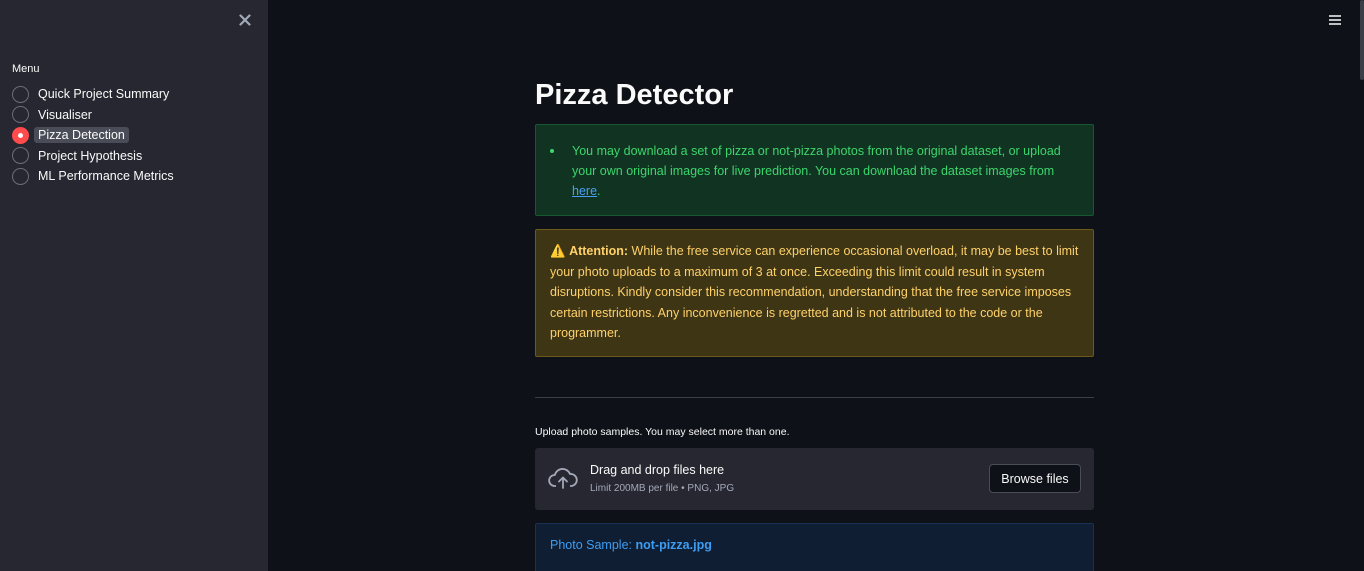  What do you see at coordinates (95, 115) in the screenshot?
I see `menu-item-visualiser: Visualiser` at bounding box center [95, 115].